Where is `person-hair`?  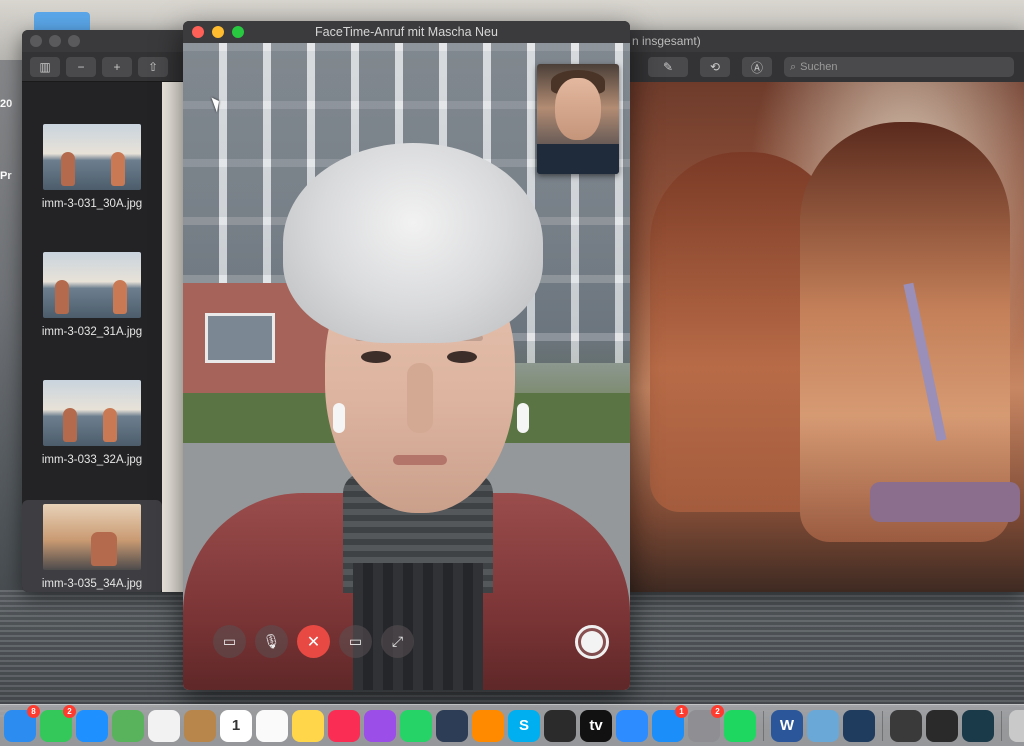
person-hair is located at coordinates (413, 243).